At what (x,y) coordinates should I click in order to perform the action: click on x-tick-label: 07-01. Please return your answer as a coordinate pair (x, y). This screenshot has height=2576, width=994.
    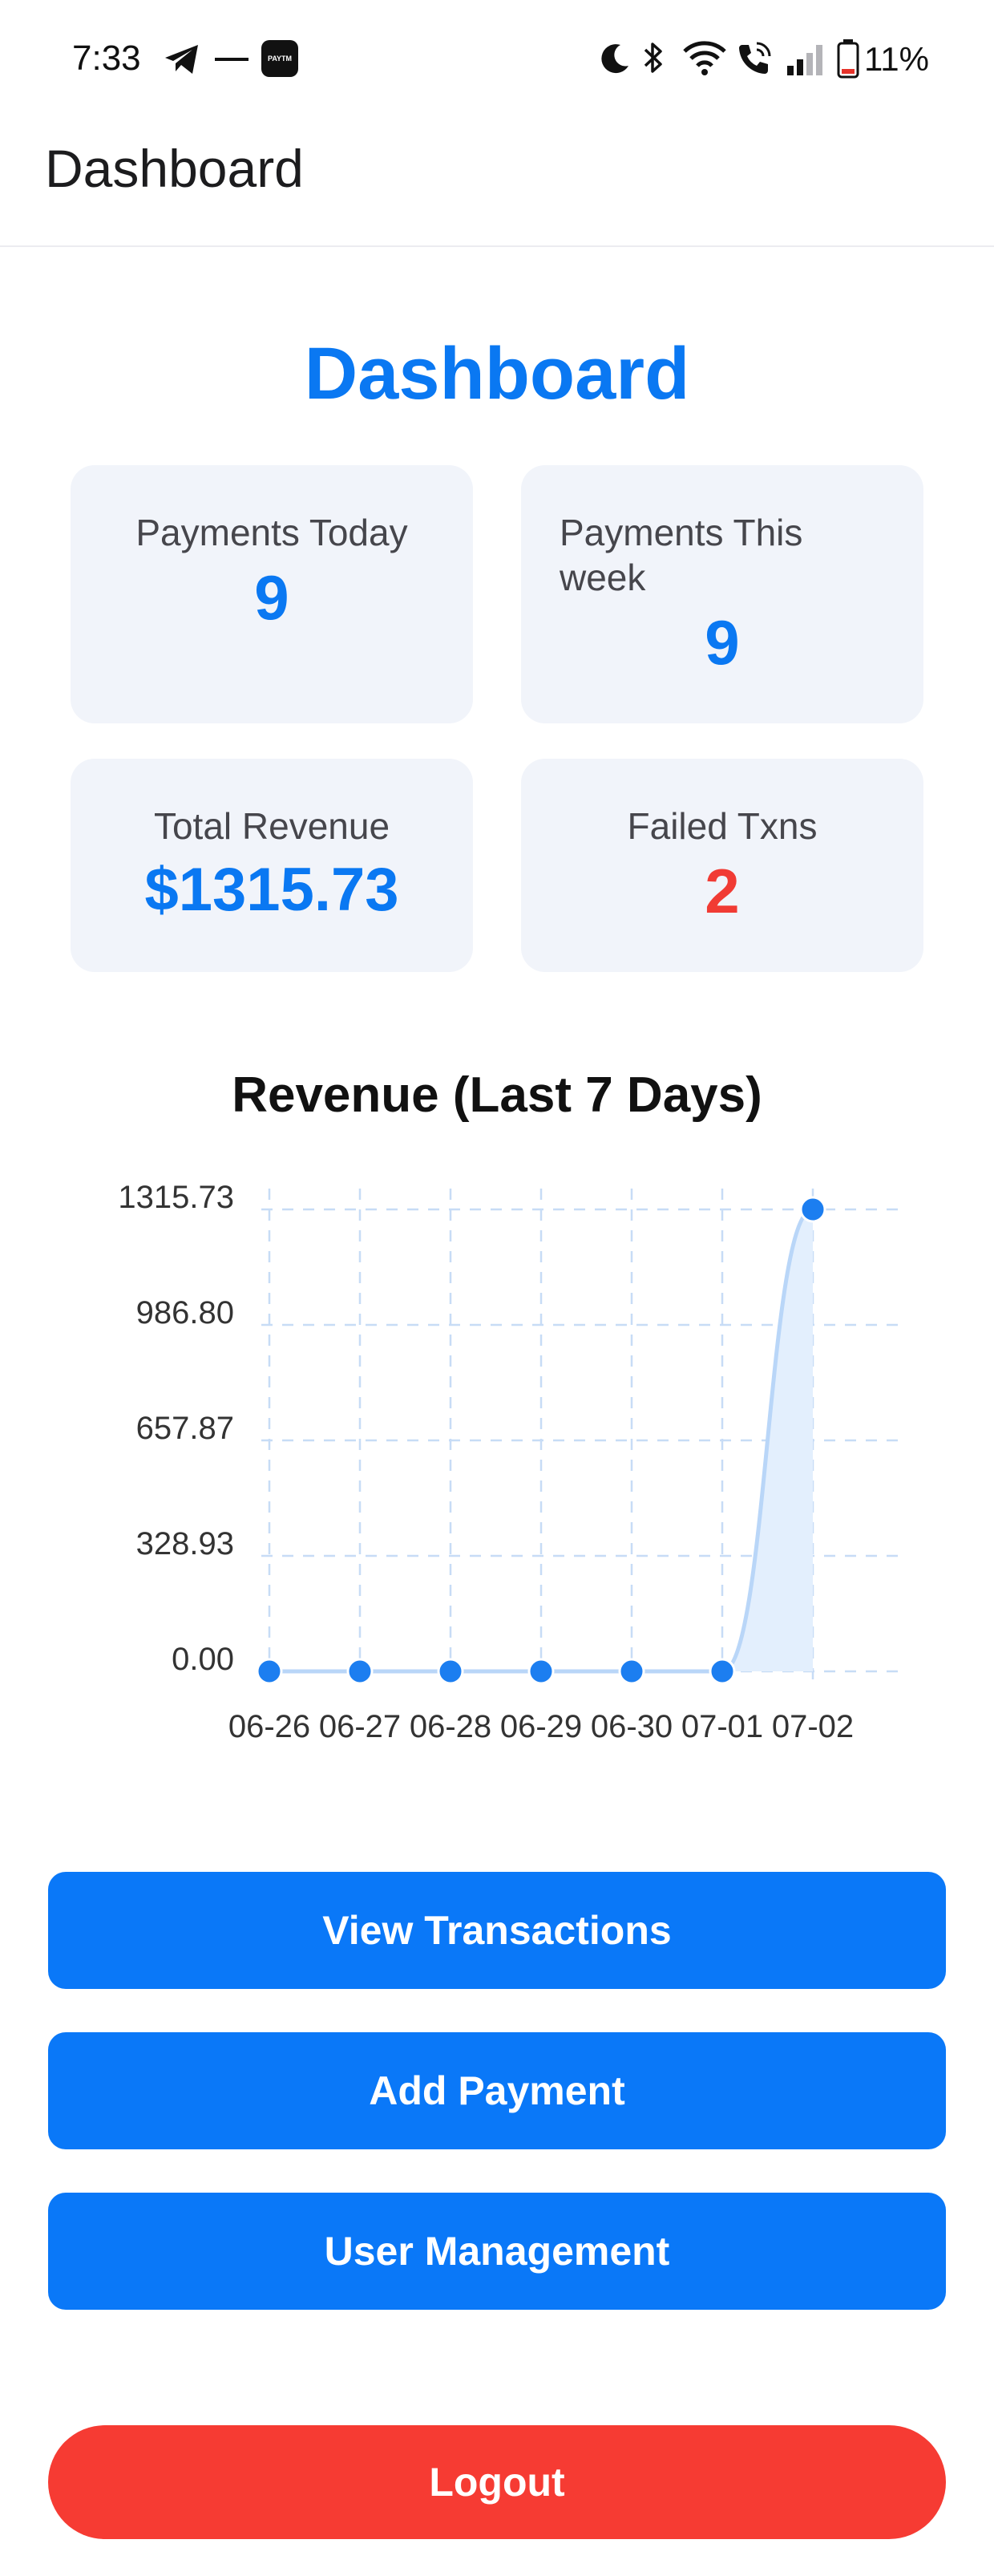
    Looking at the image, I should click on (722, 1727).